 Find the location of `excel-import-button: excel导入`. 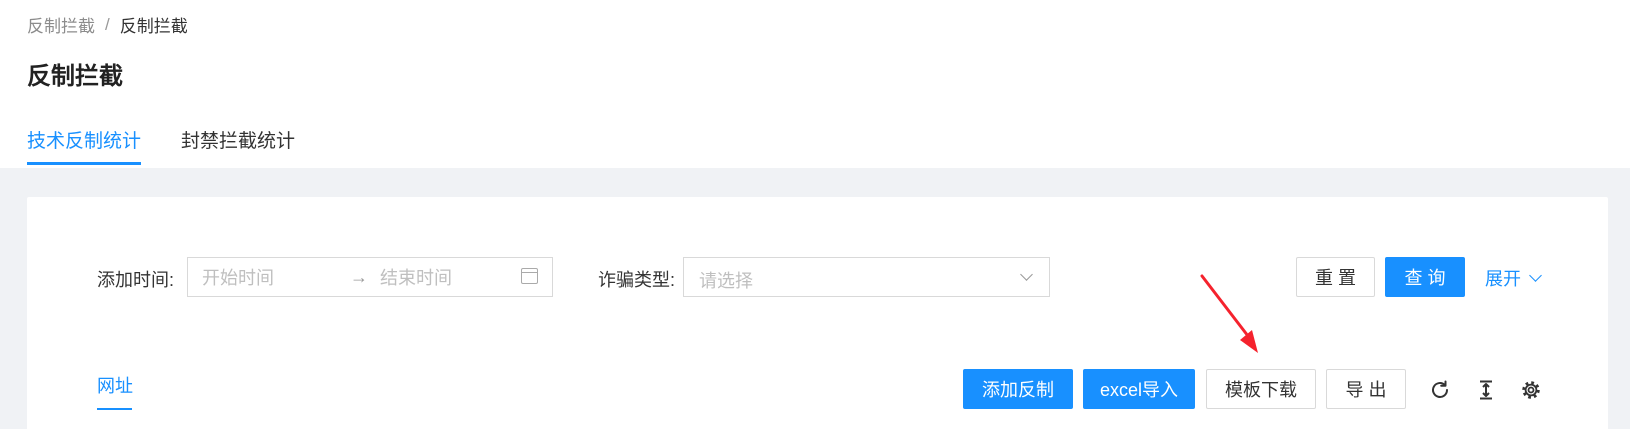

excel-import-button: excel导入 is located at coordinates (1139, 389).